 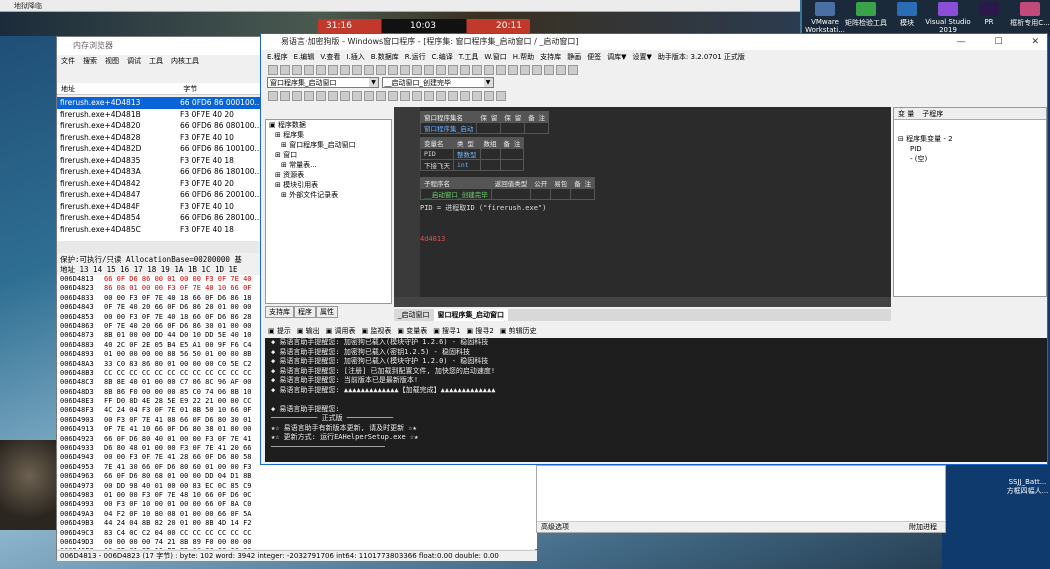 What do you see at coordinates (467, 165) in the screenshot?
I see `var-type-cell: int` at bounding box center [467, 165].